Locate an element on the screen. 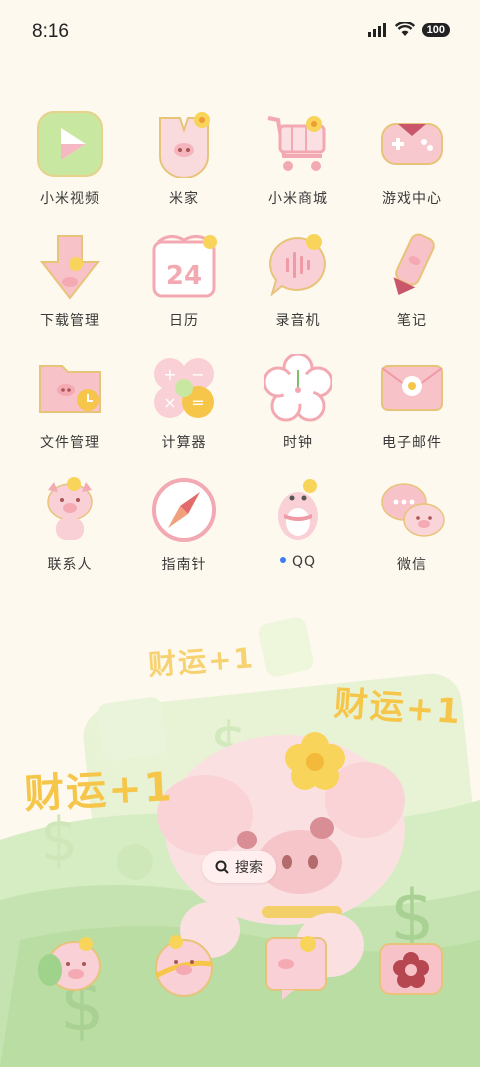 The width and height of the screenshot is (480, 1067). wifi-icon is located at coordinates (404, 29).